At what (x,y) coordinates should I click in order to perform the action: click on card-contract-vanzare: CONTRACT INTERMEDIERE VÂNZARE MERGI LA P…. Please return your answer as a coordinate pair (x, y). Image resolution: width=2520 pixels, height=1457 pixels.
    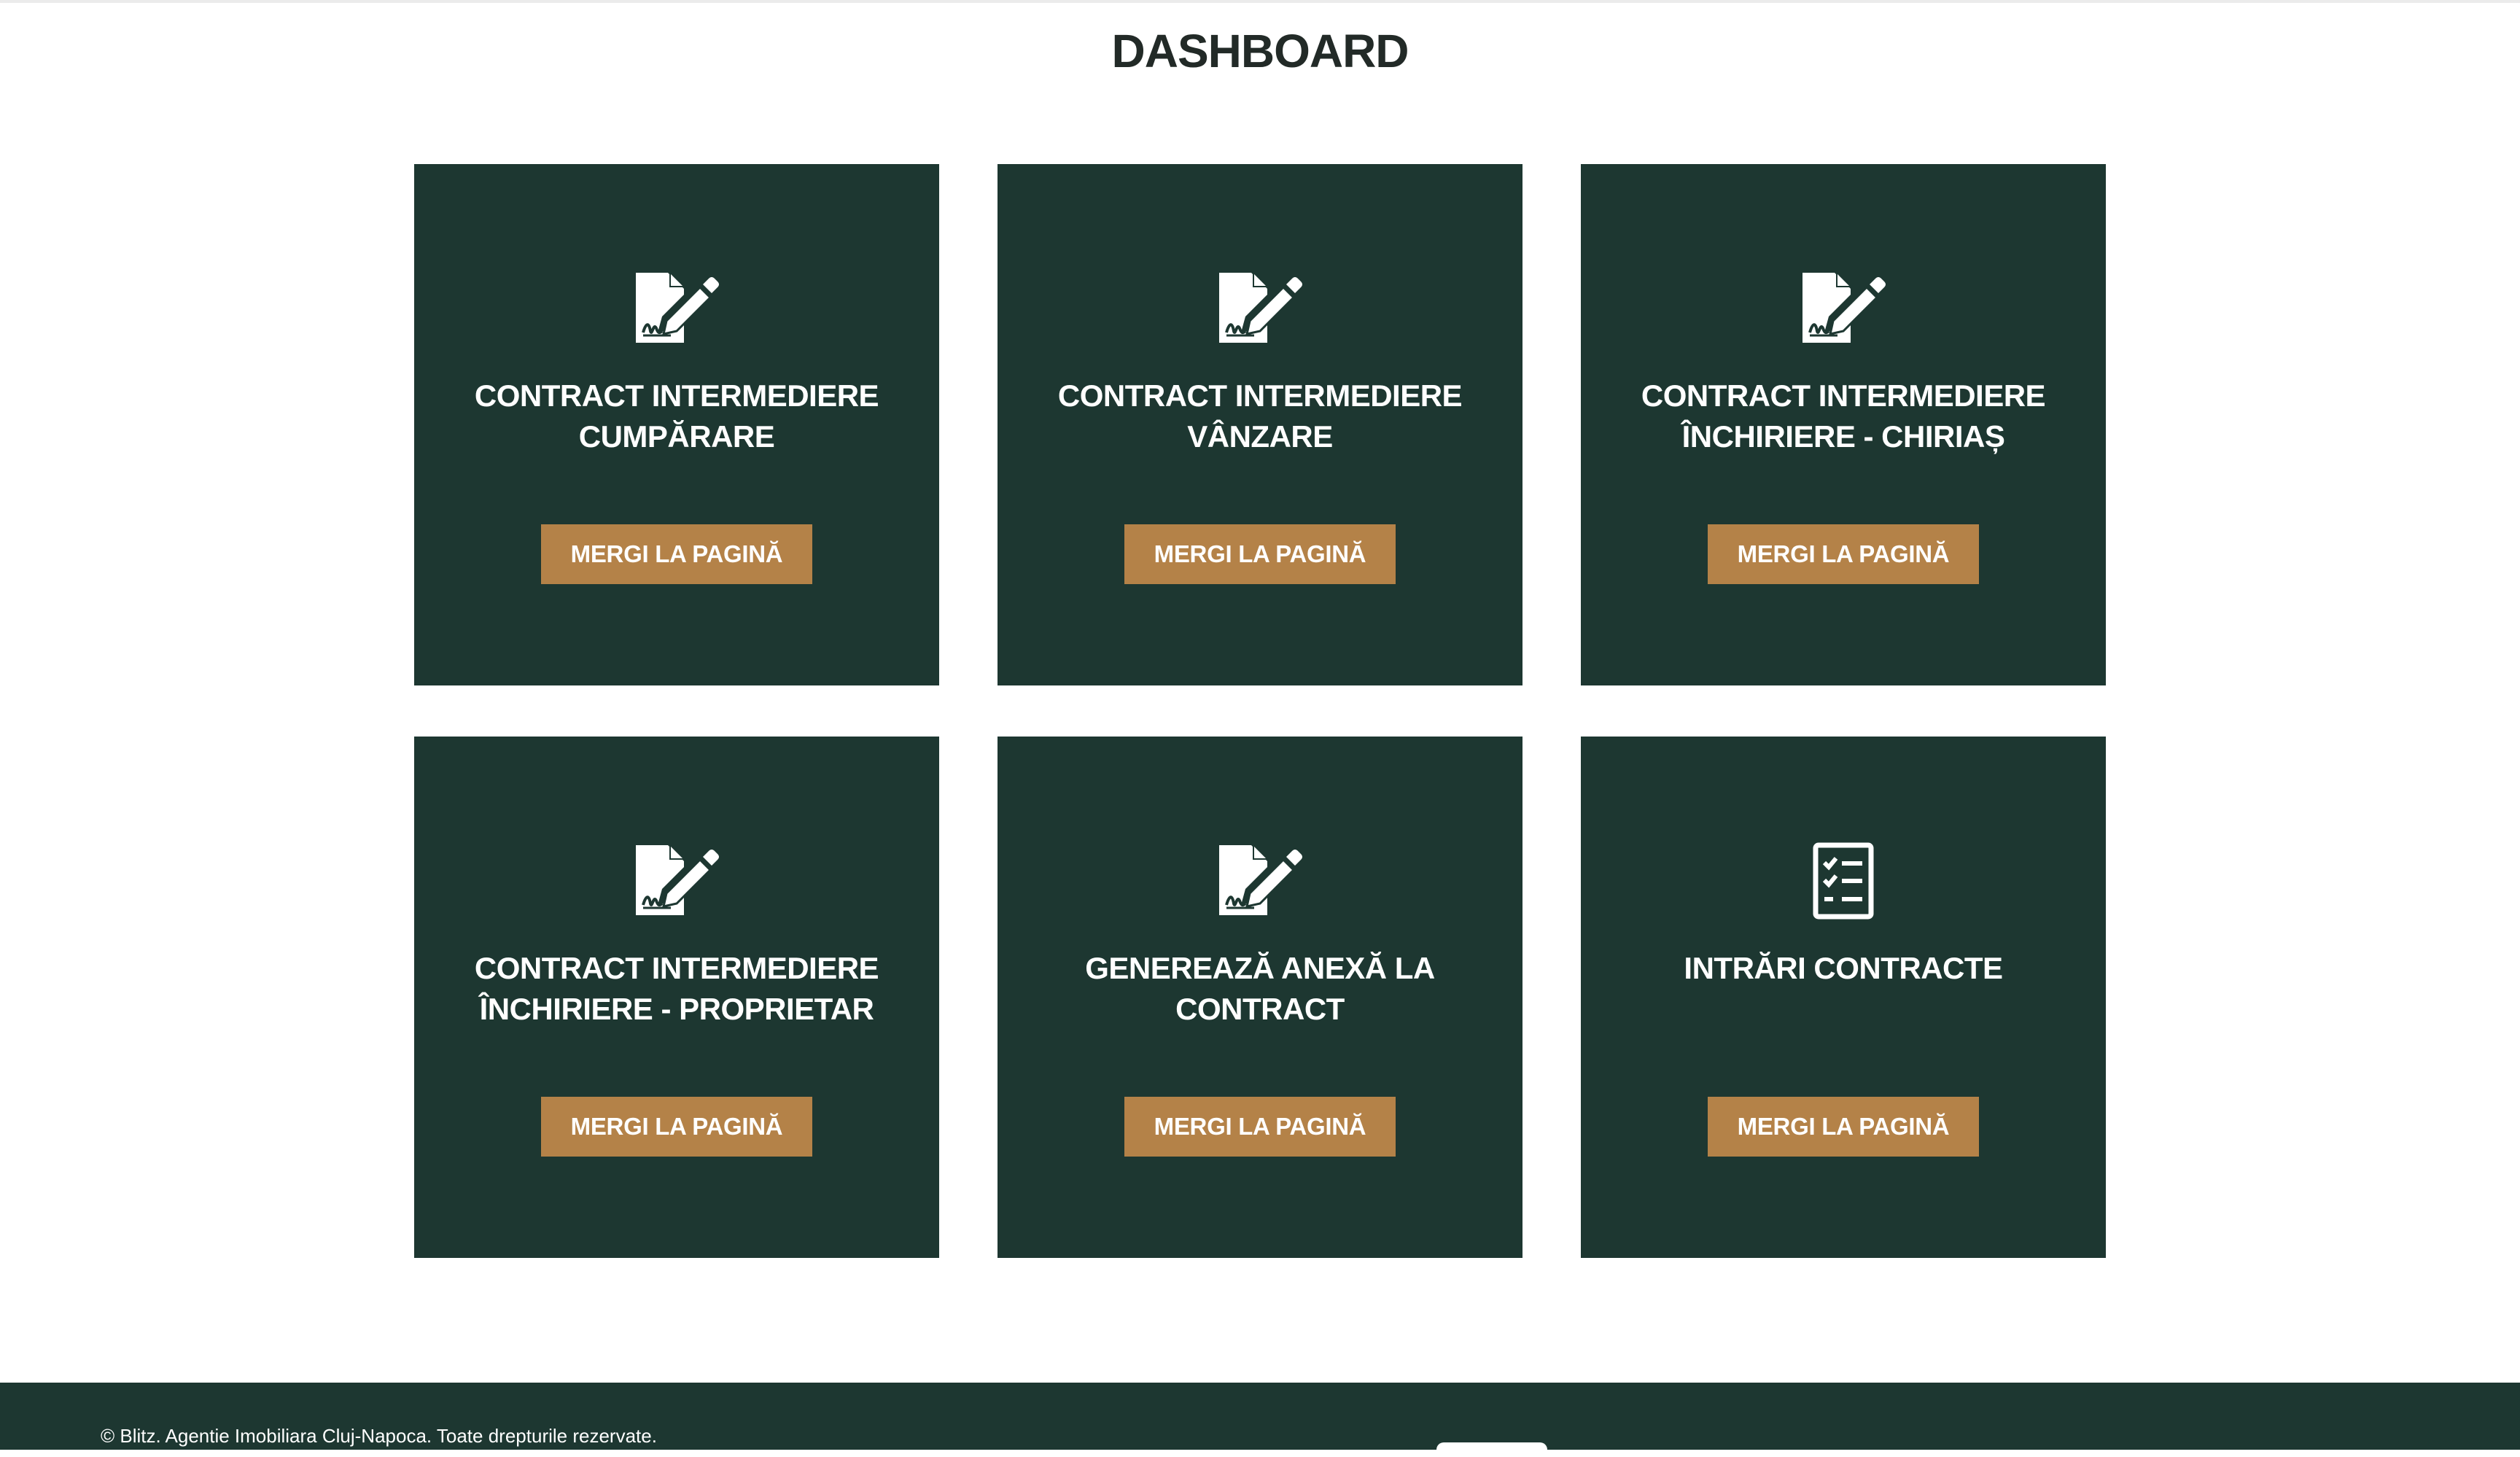
    Looking at the image, I should click on (1260, 425).